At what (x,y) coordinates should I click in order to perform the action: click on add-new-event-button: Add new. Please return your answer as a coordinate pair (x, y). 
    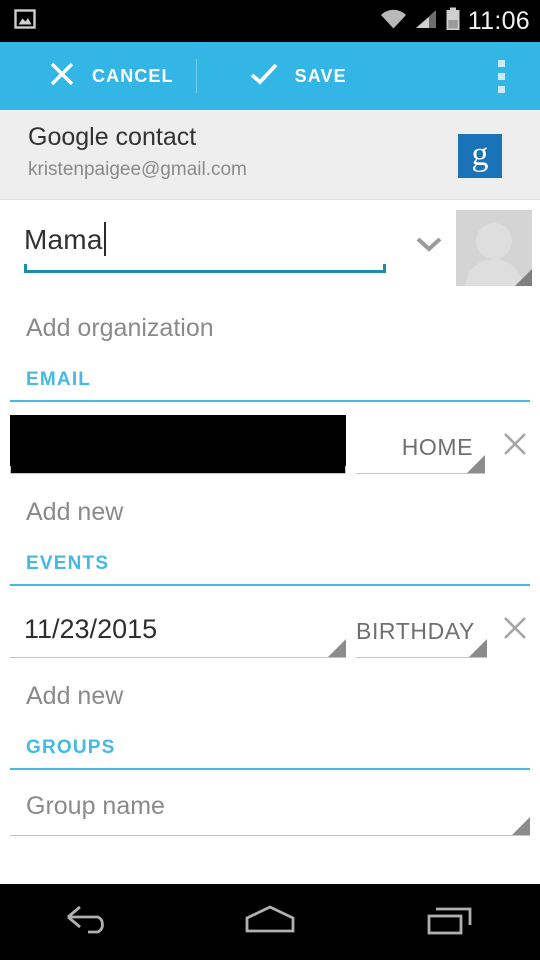
    Looking at the image, I should click on (270, 697).